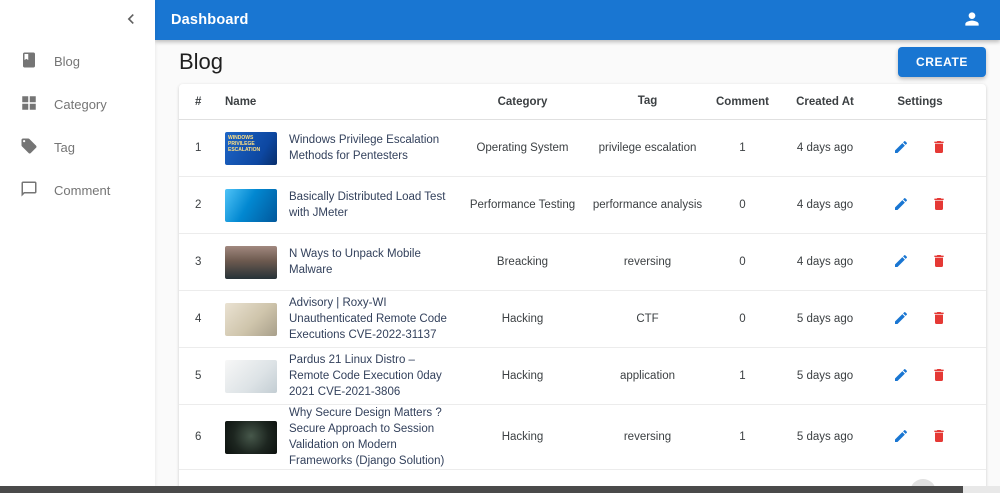  I want to click on sidebar-item-label: Tag, so click(64, 147).